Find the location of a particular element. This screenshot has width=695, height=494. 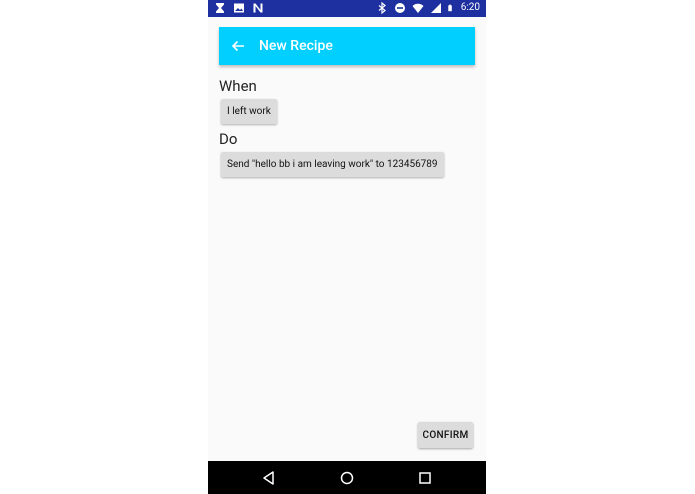

when-label: When is located at coordinates (238, 86).